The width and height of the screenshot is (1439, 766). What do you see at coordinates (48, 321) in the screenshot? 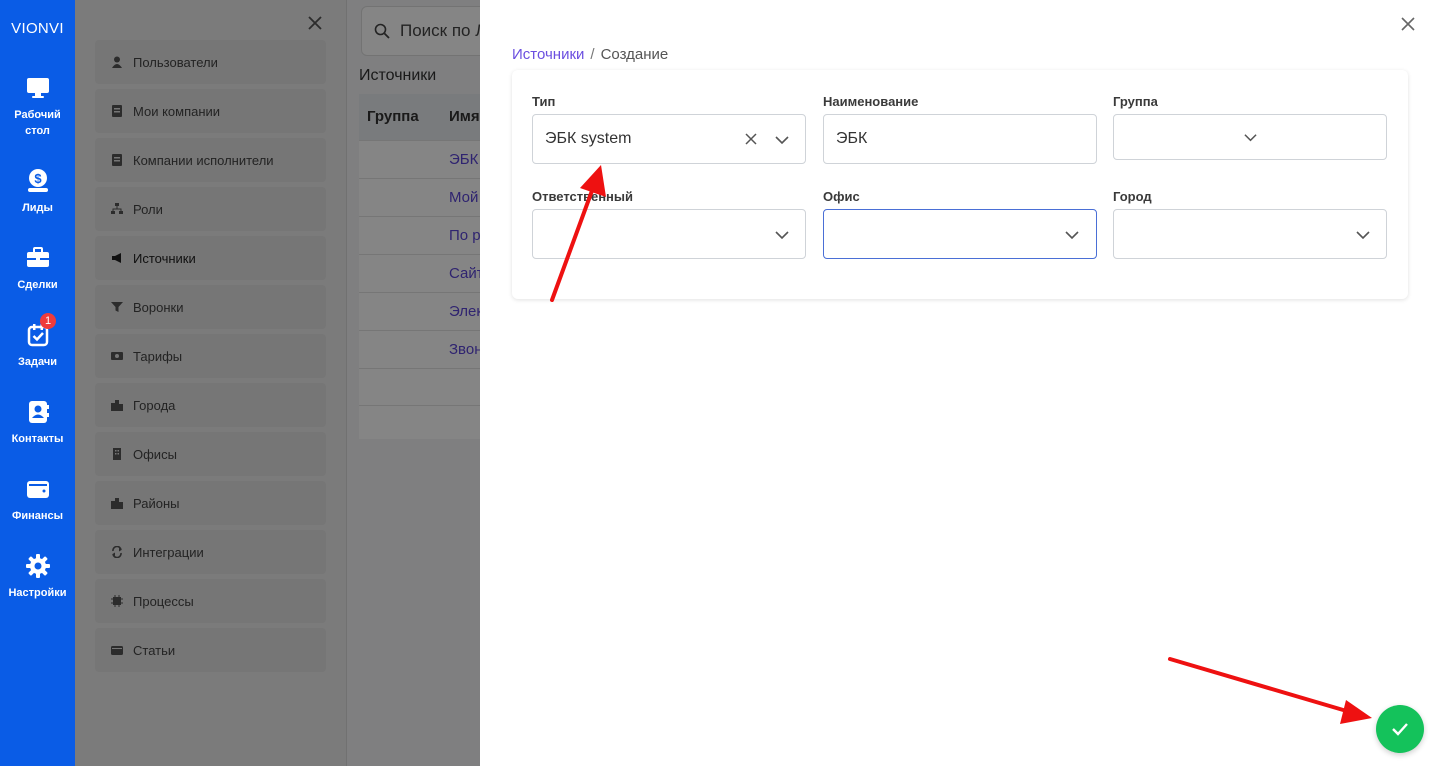
I see `tasks-badge: 1` at bounding box center [48, 321].